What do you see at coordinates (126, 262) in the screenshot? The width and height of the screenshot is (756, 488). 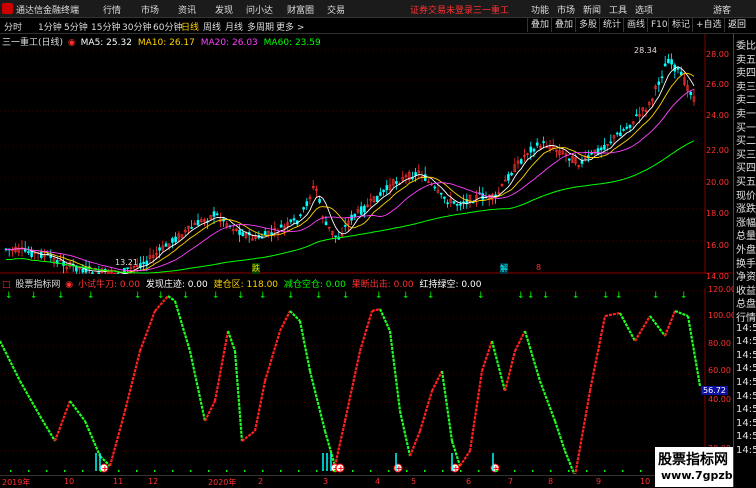 I see `low-price-marker: 13.21` at bounding box center [126, 262].